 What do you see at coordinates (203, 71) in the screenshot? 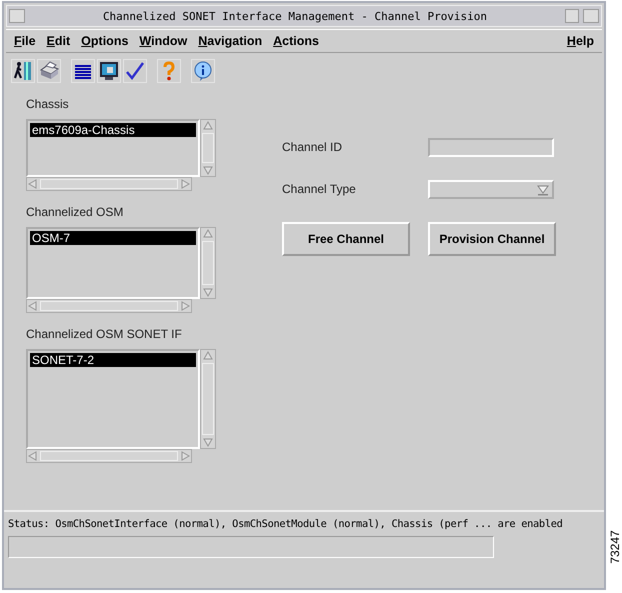
I see `info-icon` at bounding box center [203, 71].